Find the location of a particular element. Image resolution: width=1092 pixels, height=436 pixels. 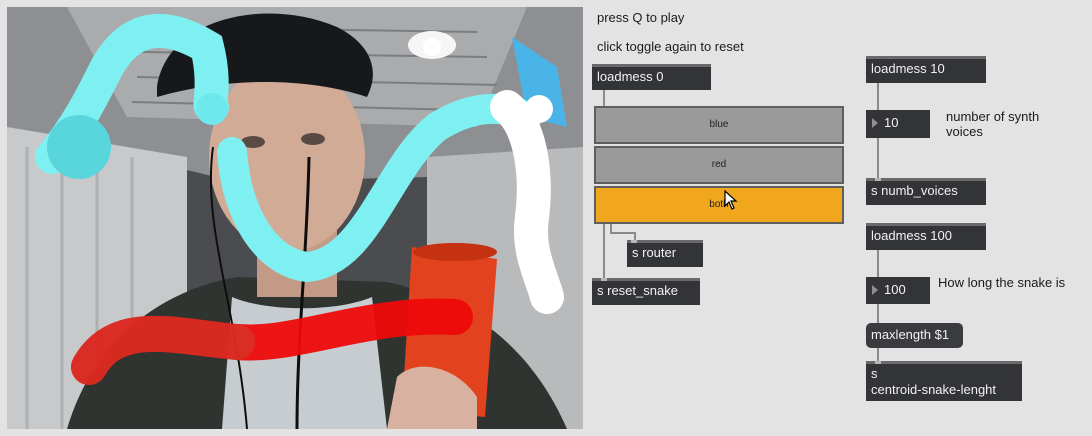

s-centroid-line2: centroid-snake-lenght is located at coordinates (934, 389).